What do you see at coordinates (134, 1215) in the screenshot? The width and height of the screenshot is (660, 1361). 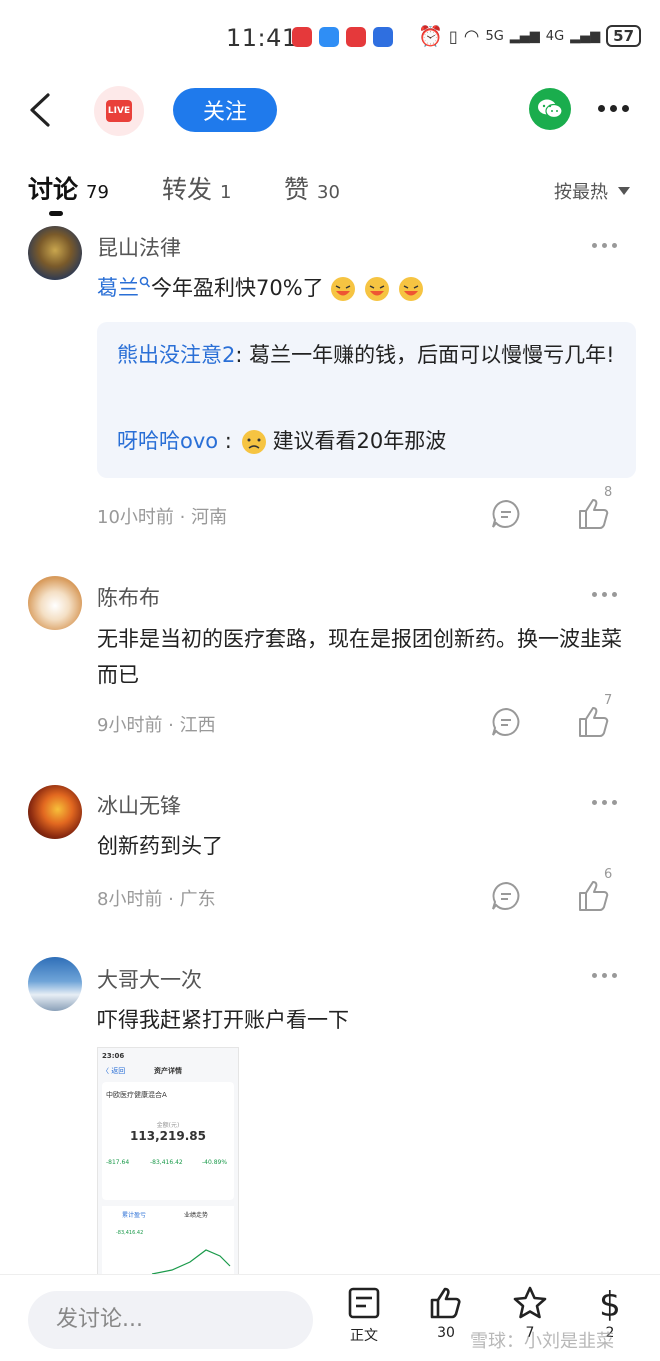 I see `thumb-tab: 累计盈亏` at bounding box center [134, 1215].